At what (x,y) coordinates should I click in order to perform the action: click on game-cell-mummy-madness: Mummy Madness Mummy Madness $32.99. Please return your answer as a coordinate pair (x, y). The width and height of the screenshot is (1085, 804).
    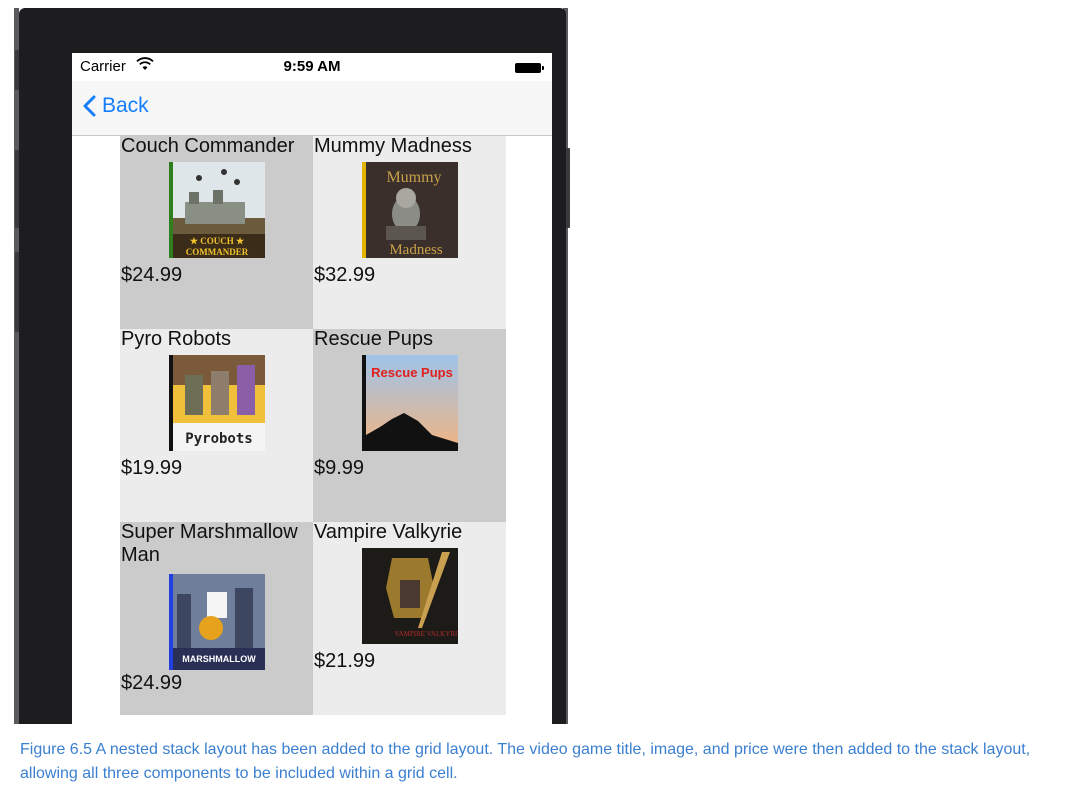
    Looking at the image, I should click on (409, 232).